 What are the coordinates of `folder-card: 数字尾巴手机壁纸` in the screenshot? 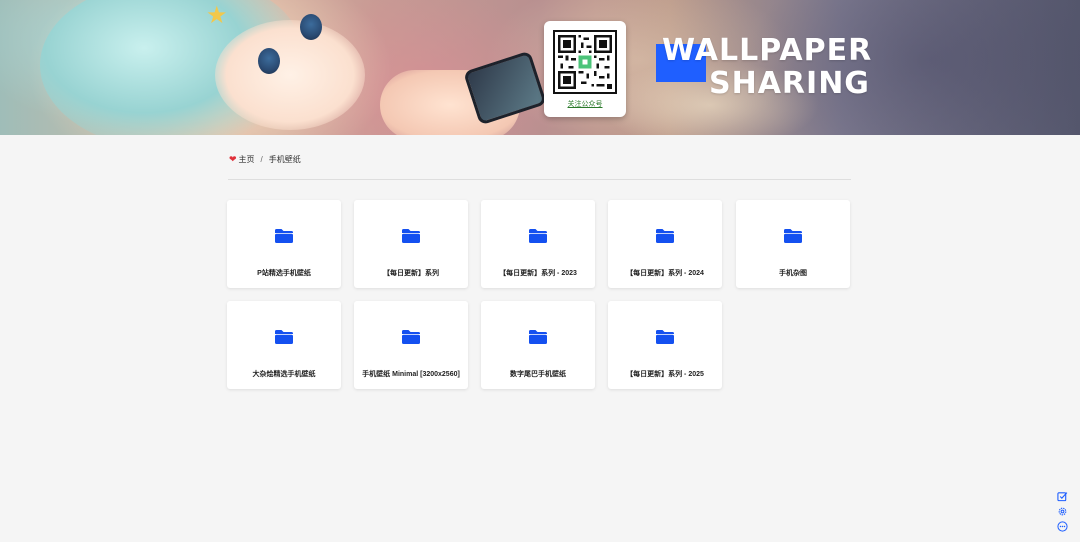 It's located at (538, 345).